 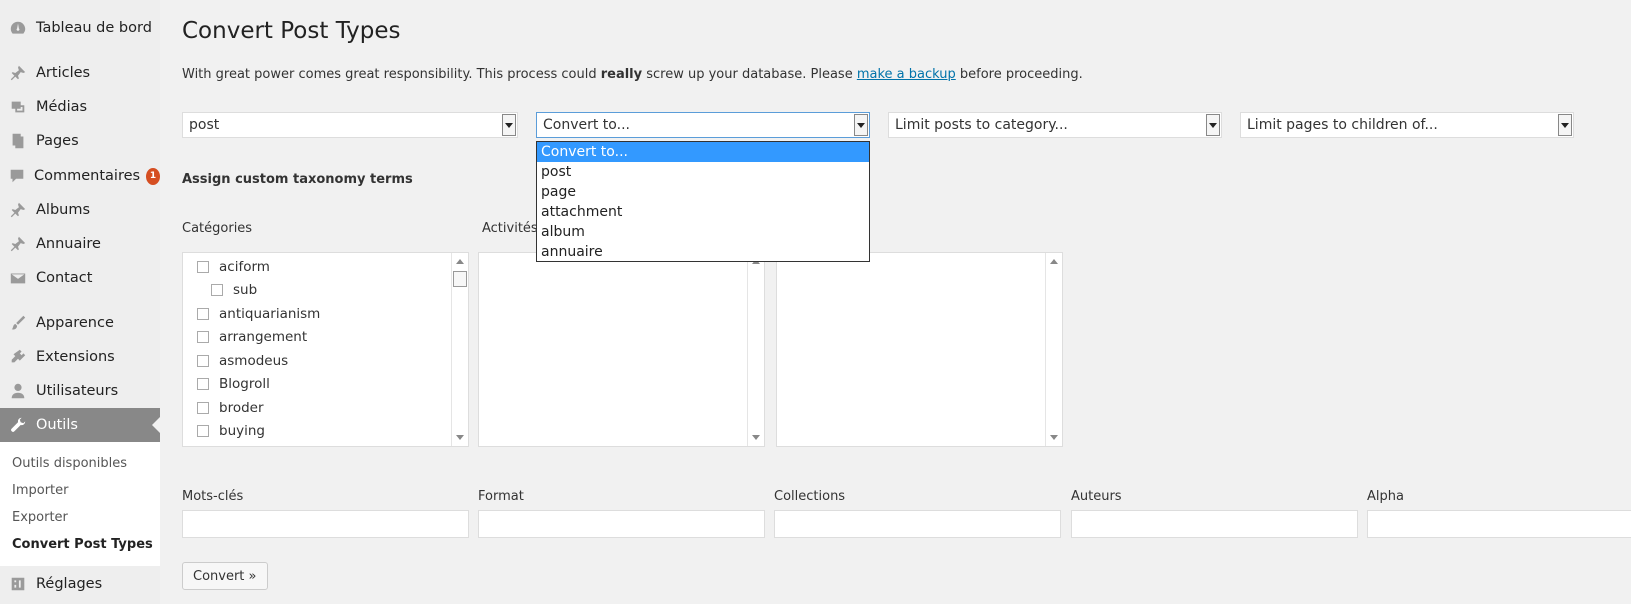 I want to click on category-item: sub, so click(x=234, y=290).